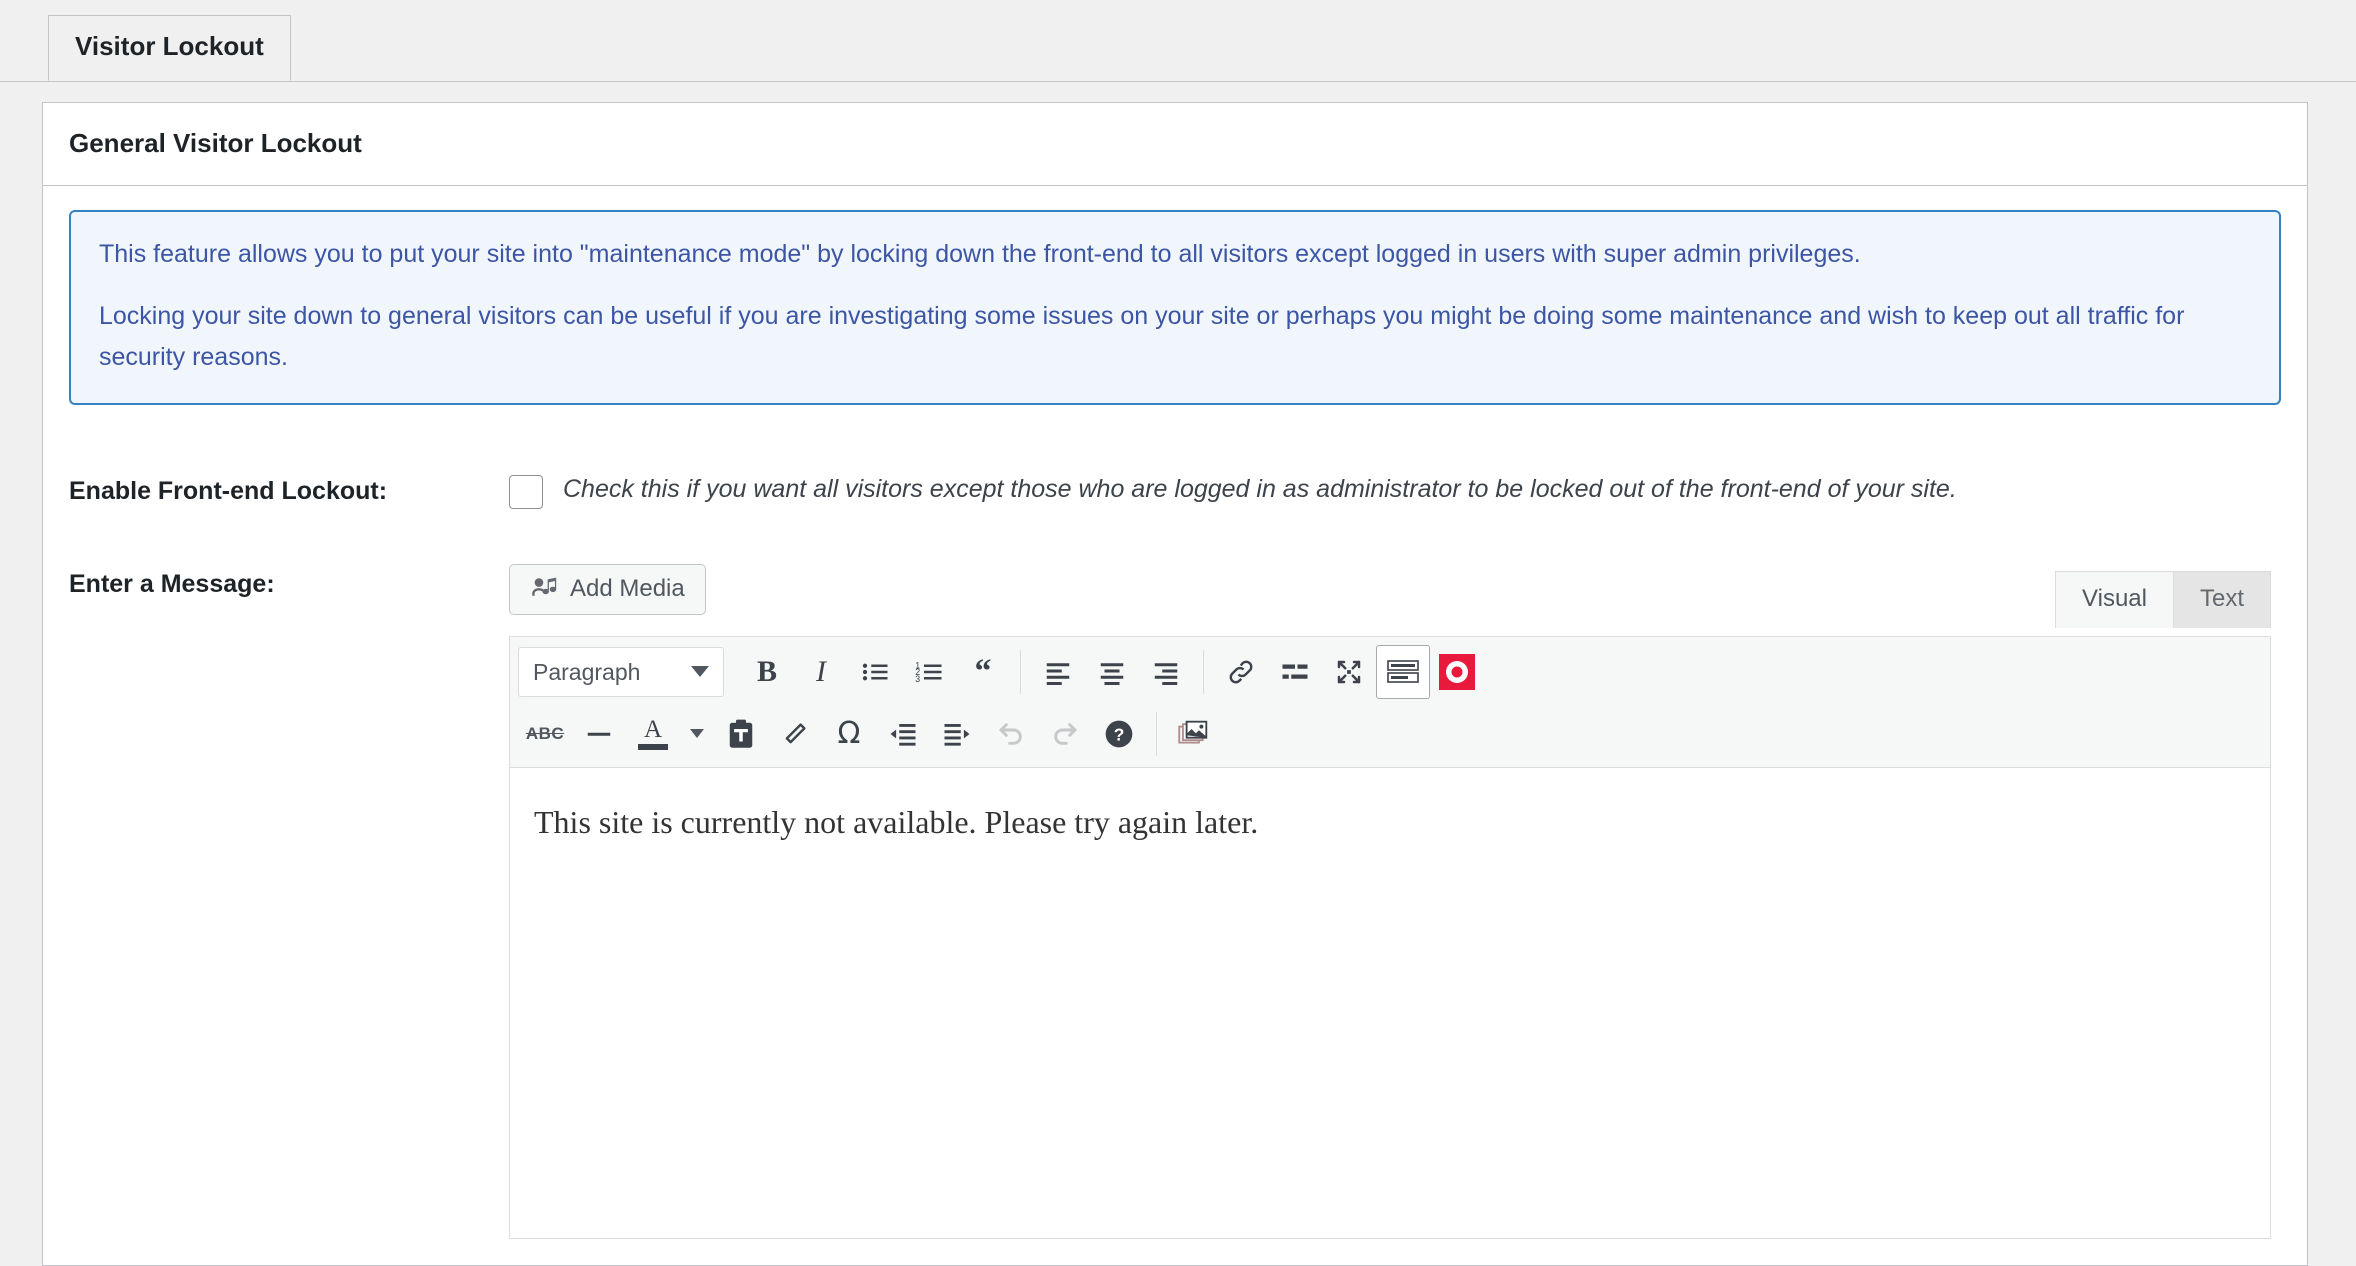 The width and height of the screenshot is (2356, 1266). What do you see at coordinates (544, 589) in the screenshot?
I see `add-media-icon` at bounding box center [544, 589].